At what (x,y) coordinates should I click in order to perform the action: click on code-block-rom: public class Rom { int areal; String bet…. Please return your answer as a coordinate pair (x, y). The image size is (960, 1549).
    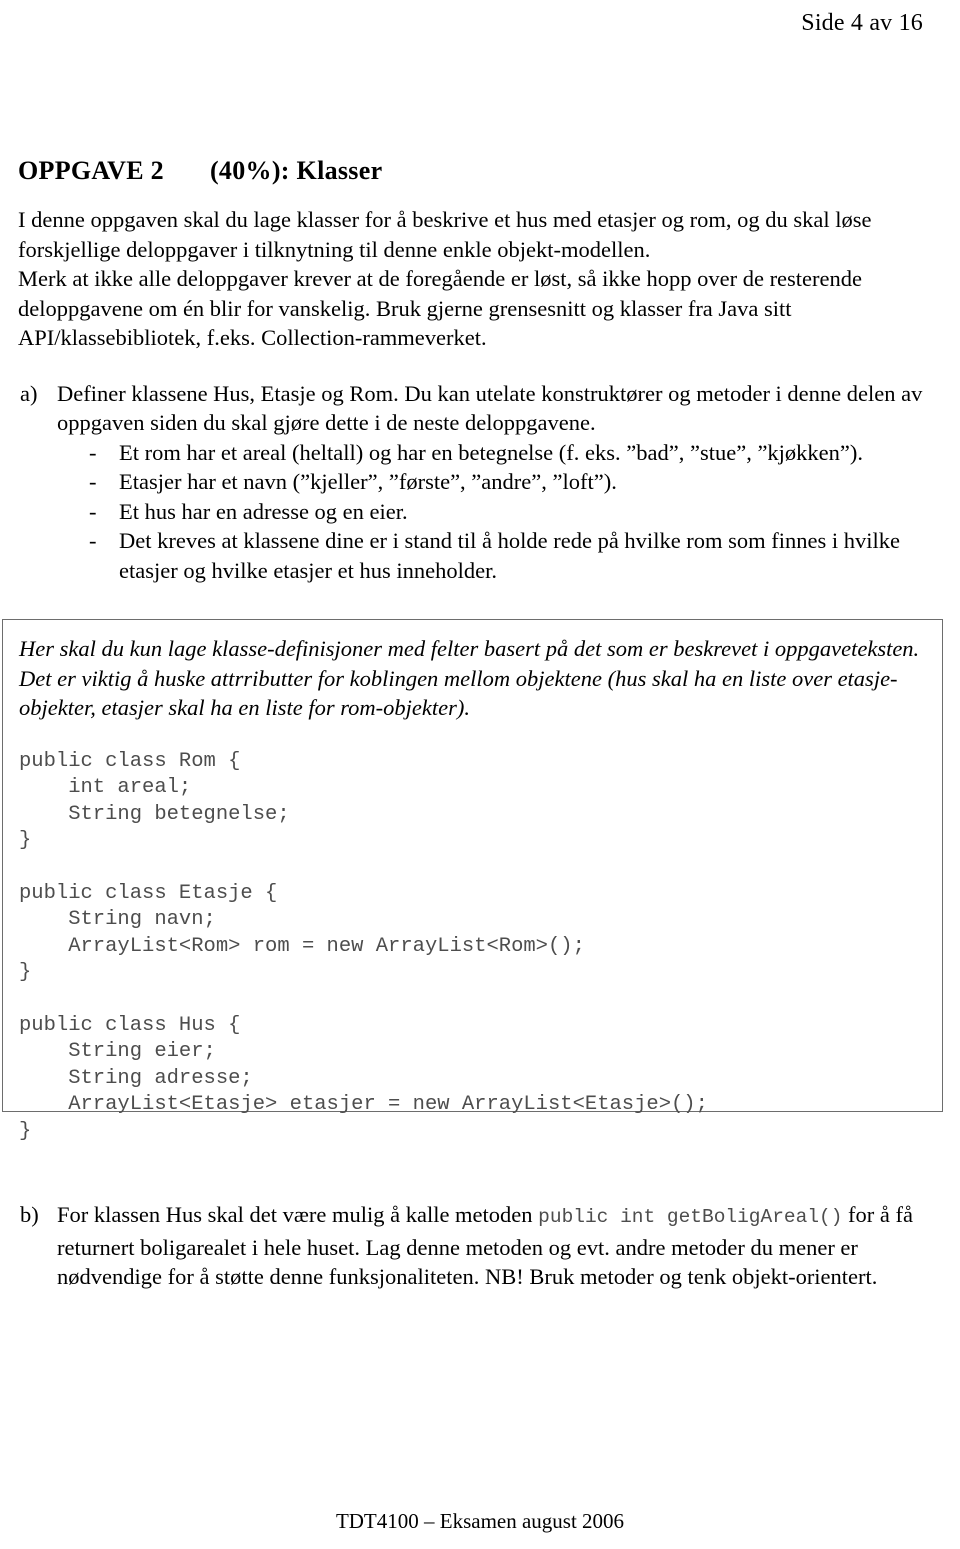
    Looking at the image, I should click on (154, 801).